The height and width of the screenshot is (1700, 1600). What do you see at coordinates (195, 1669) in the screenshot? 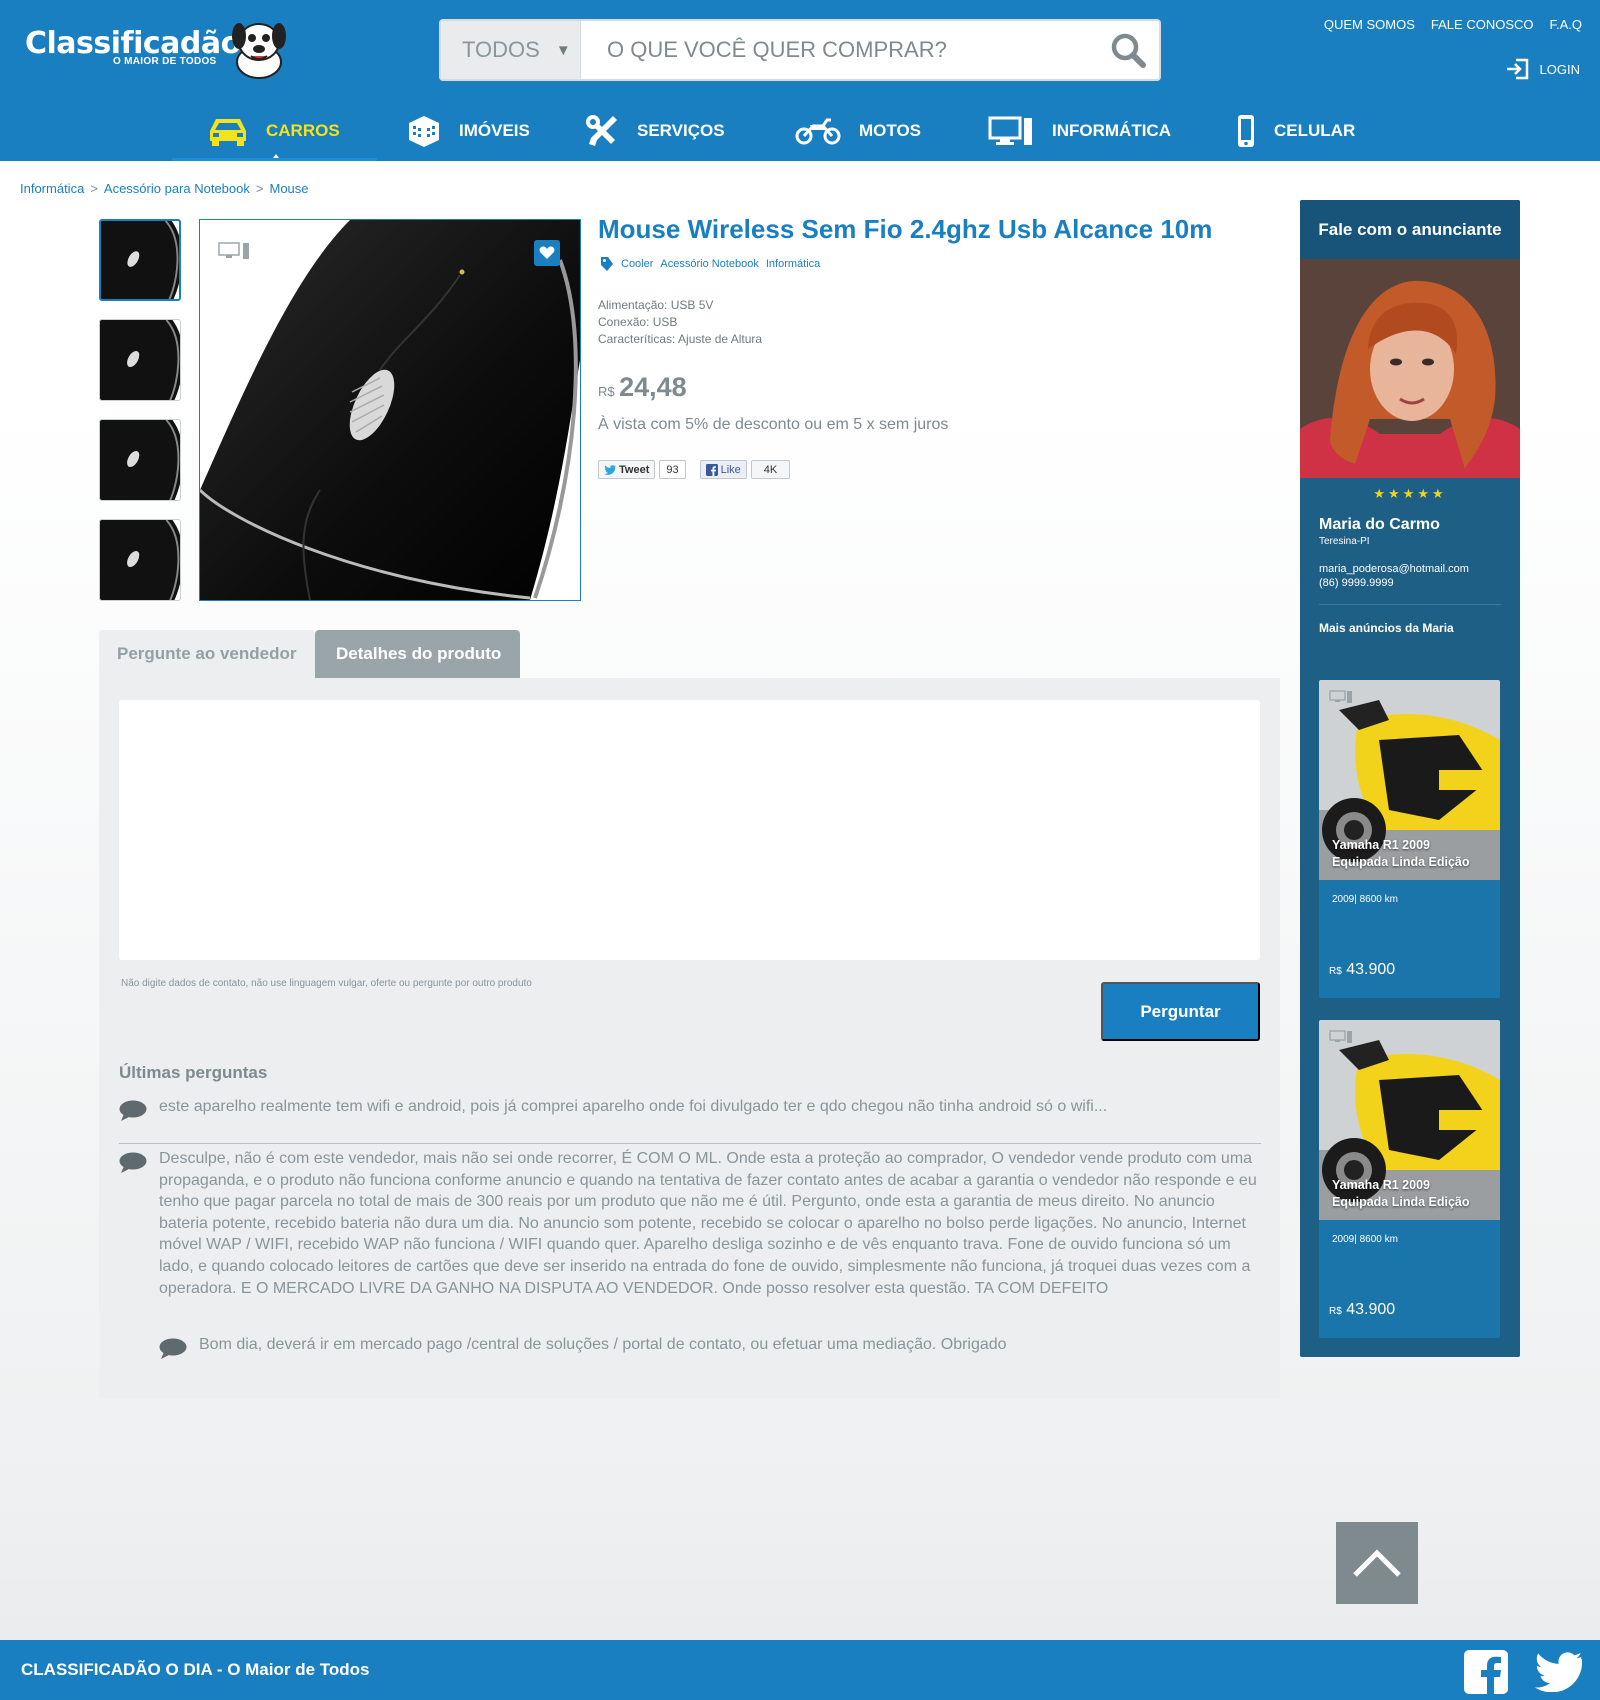
I see `footer-text: CLASSIFICADÃO O DIA - O Maior de Todos` at bounding box center [195, 1669].